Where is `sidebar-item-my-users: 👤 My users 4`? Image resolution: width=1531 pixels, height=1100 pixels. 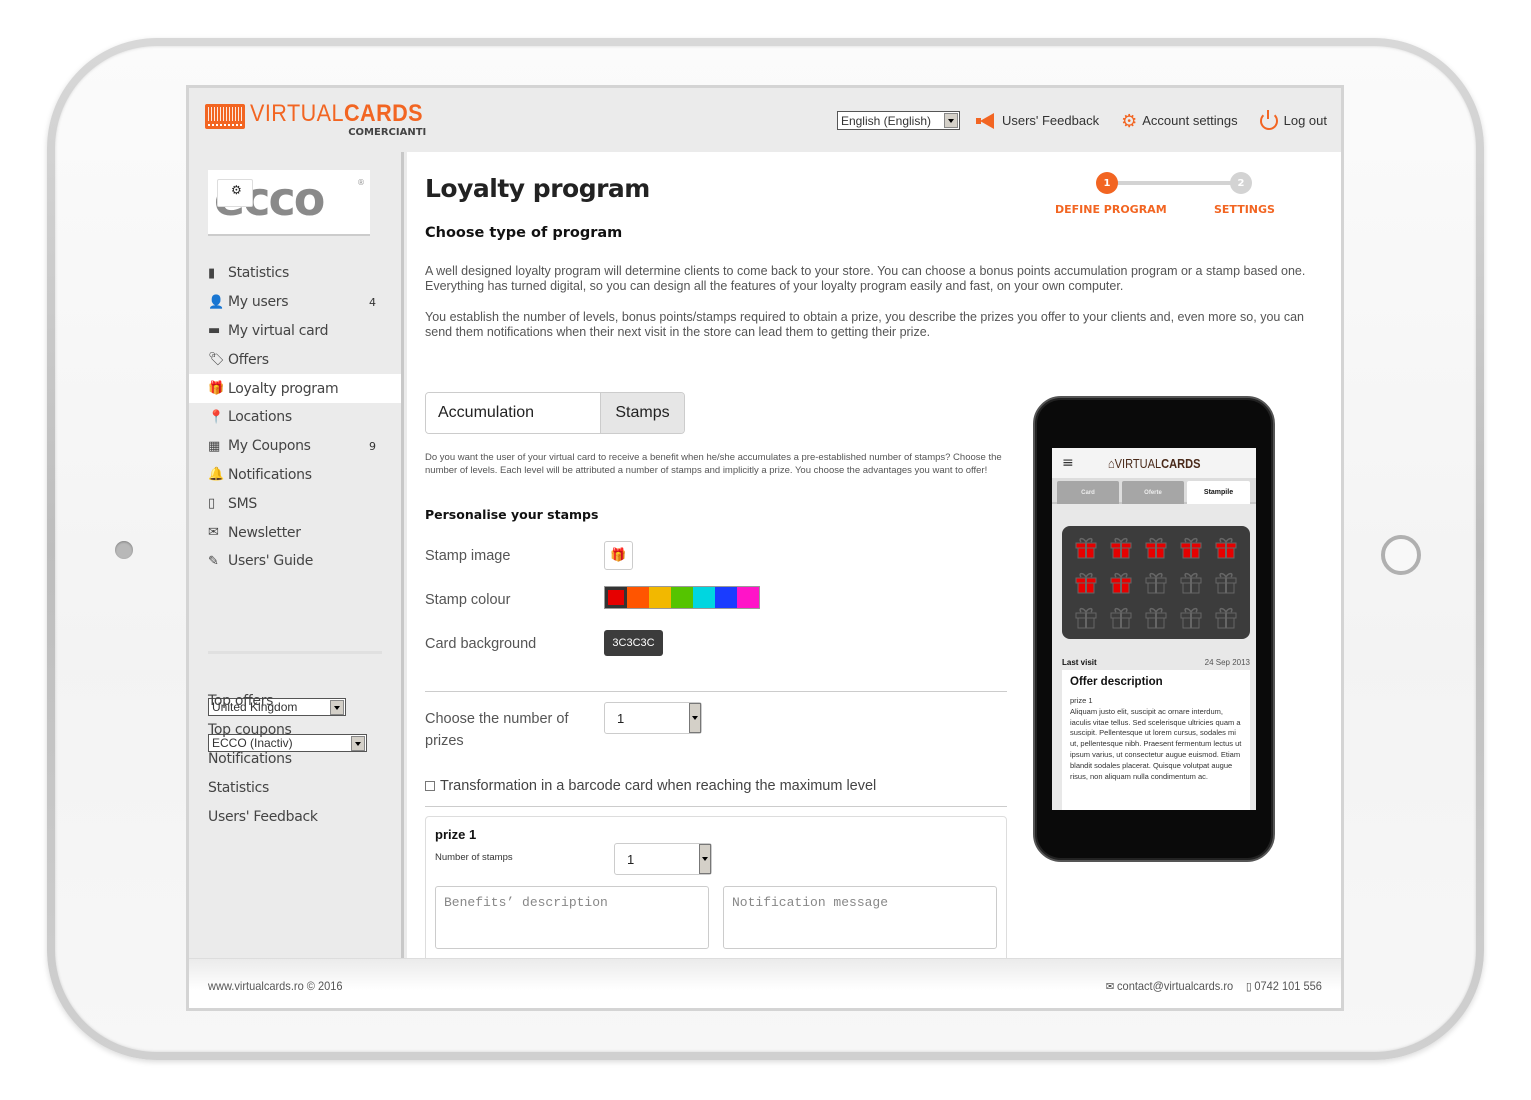 sidebar-item-my-users: 👤 My users 4 is located at coordinates (295, 302).